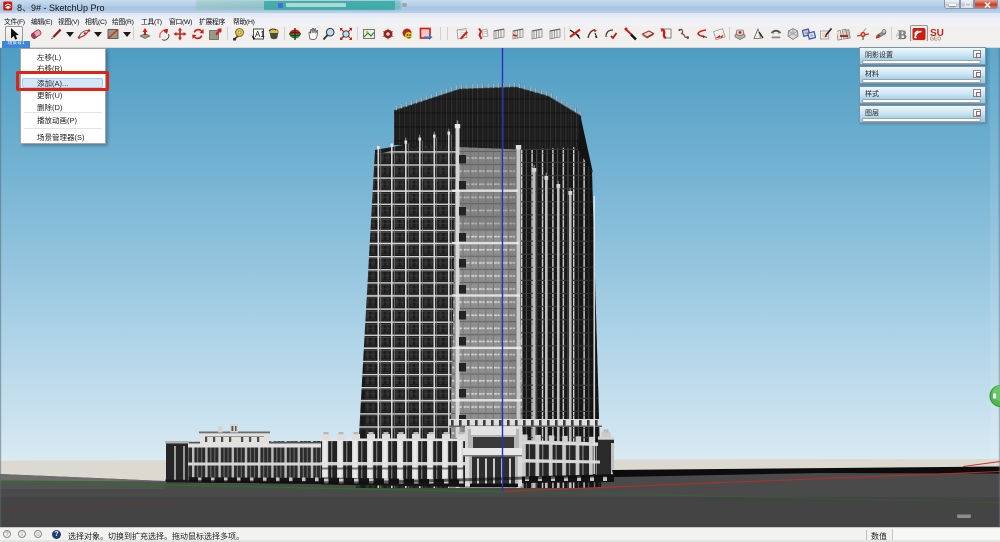 Image resolution: width=1000 pixels, height=542 pixels. What do you see at coordinates (902, 34) in the screenshot?
I see `svg-text: B` at bounding box center [902, 34].